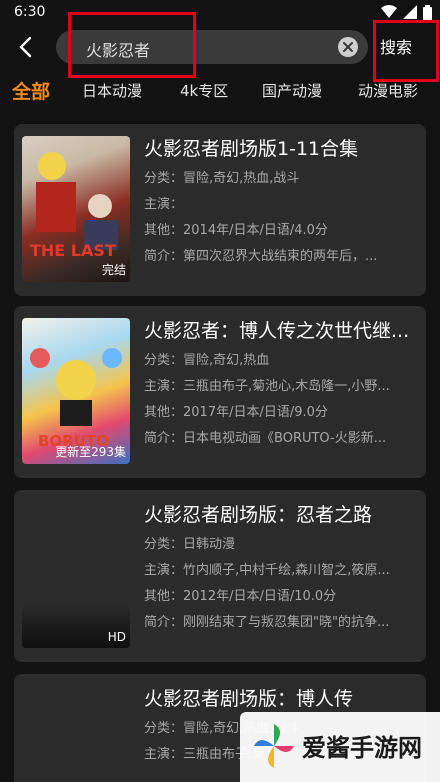 The image size is (440, 782). What do you see at coordinates (209, 544) in the screenshot?
I see `genre-value: 日韩动漫` at bounding box center [209, 544].